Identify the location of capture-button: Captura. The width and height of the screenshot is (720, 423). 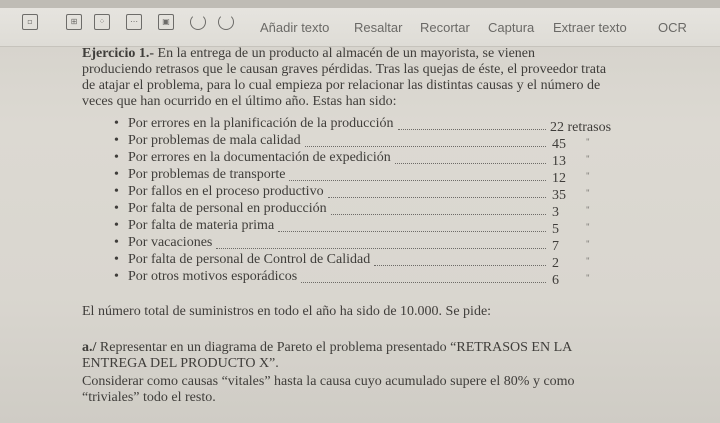
(511, 27).